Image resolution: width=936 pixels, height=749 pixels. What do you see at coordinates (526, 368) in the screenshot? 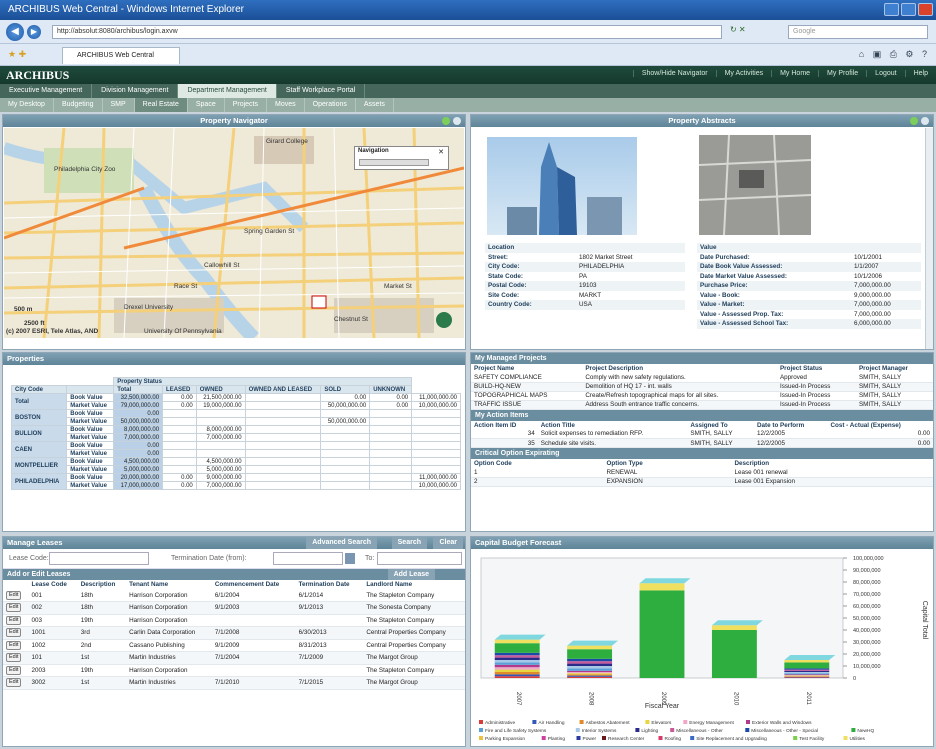
I see `column-header: Project Name` at bounding box center [526, 368].